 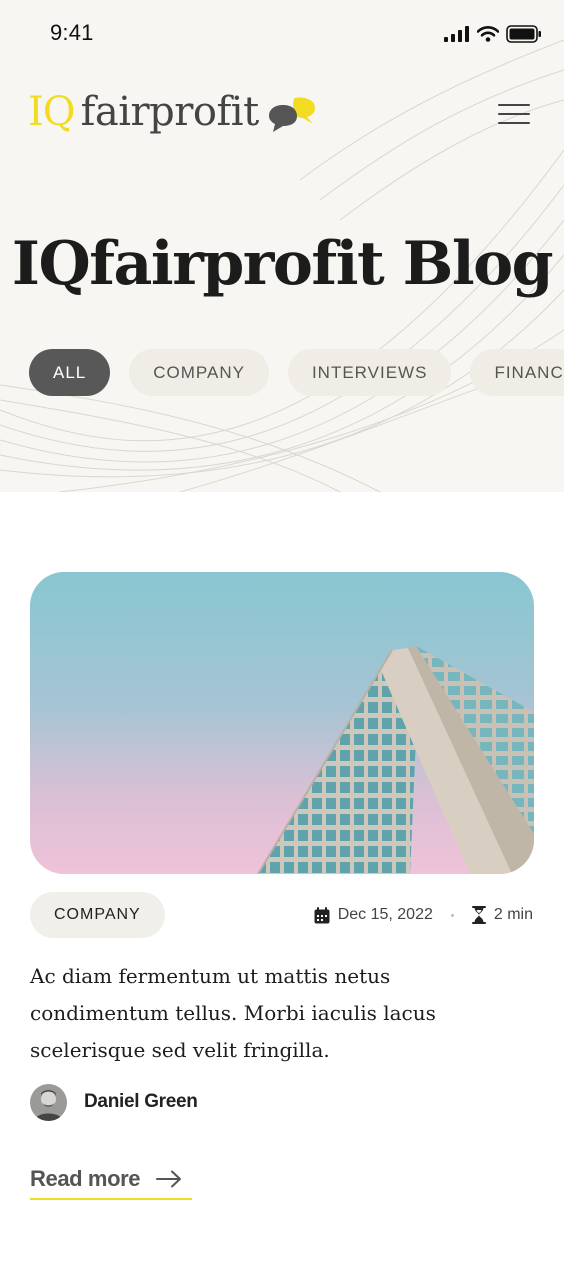 I want to click on filter-chip-all: ALL, so click(x=70, y=372).